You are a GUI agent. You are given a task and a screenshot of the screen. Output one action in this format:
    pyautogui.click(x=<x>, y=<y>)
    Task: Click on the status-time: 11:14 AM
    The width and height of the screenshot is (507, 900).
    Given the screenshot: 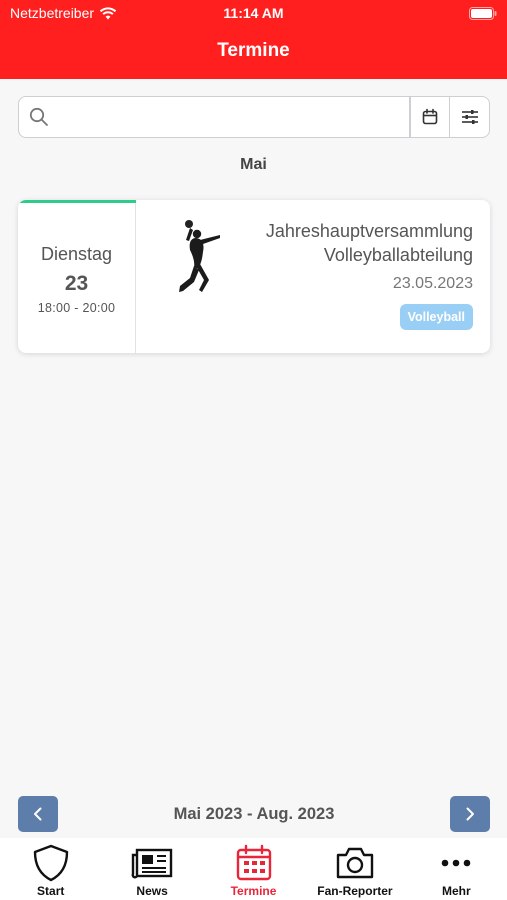 What is the action you would take?
    pyautogui.click(x=253, y=13)
    